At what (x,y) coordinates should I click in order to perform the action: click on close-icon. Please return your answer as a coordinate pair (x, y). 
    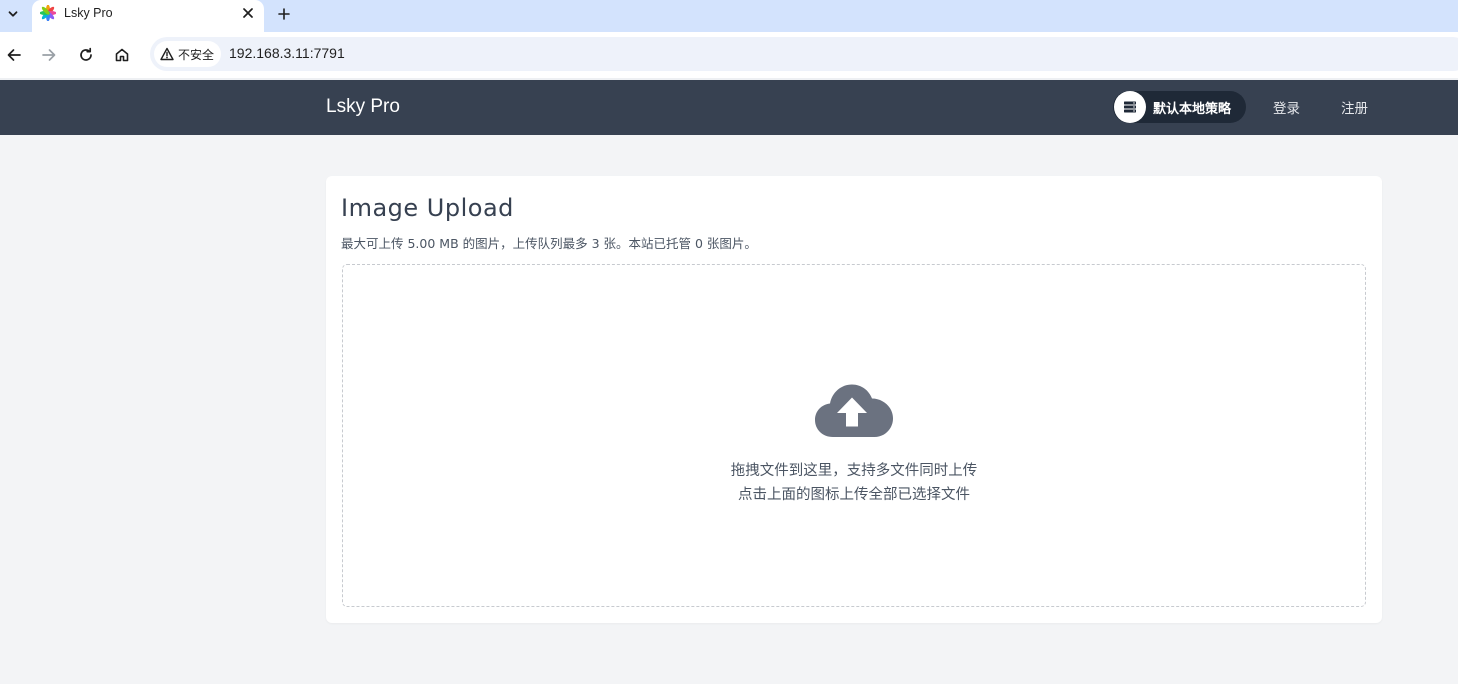
    Looking at the image, I should click on (248, 13).